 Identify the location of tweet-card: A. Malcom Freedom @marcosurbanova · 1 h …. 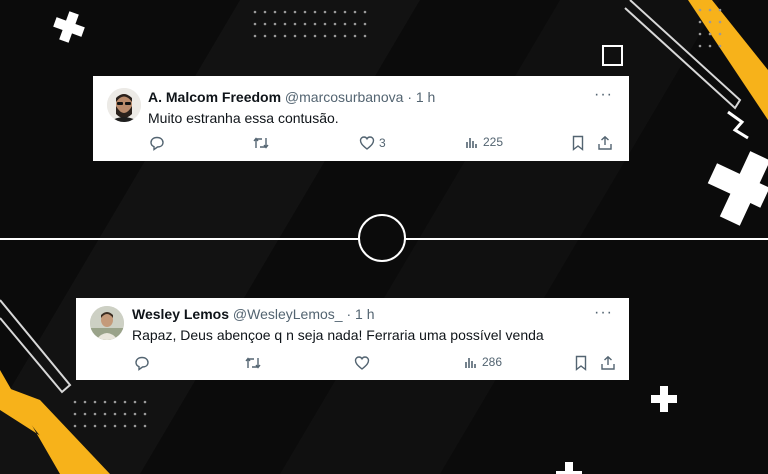
(361, 118).